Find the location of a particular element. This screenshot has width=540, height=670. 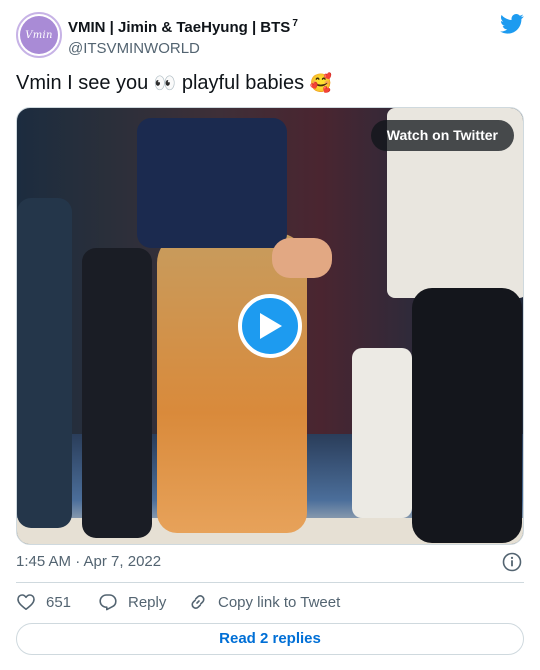

tweet-text: Vmin I see you 👀 playful babies 🥰 is located at coordinates (174, 83).